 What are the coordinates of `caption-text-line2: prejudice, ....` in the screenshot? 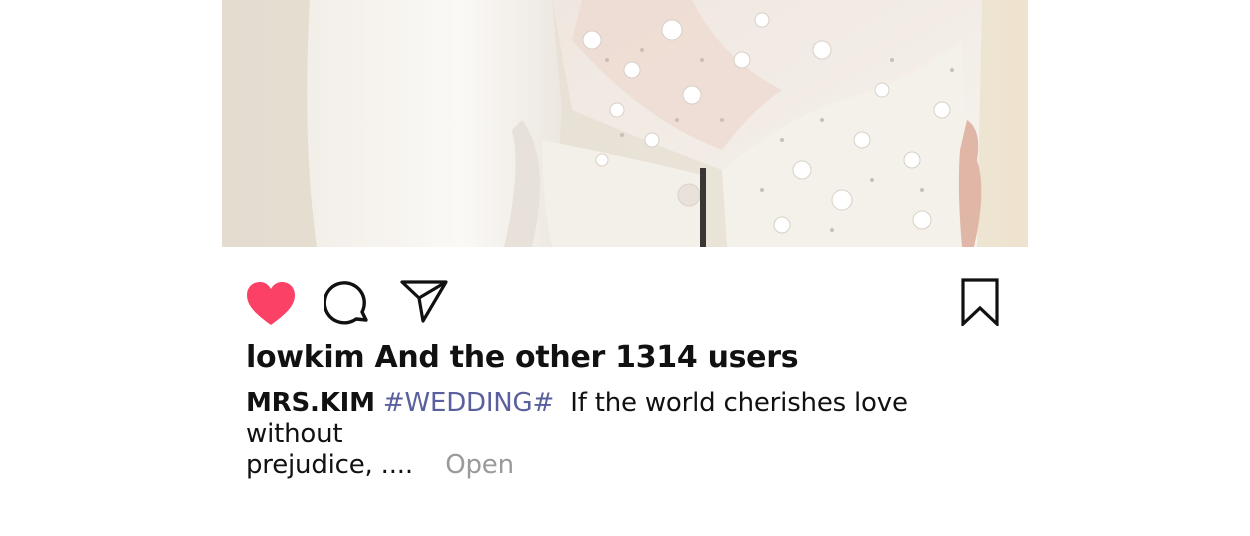 It's located at (329, 465).